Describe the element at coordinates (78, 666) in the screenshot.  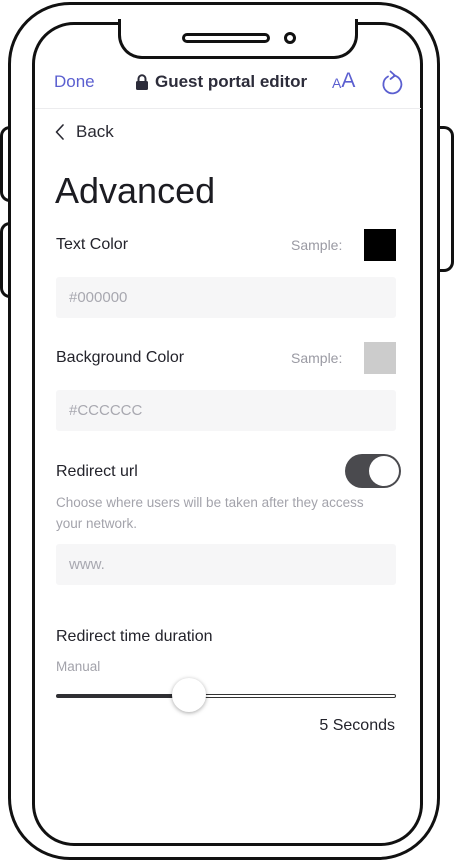
I see `slider-min-label: Manual` at that location.